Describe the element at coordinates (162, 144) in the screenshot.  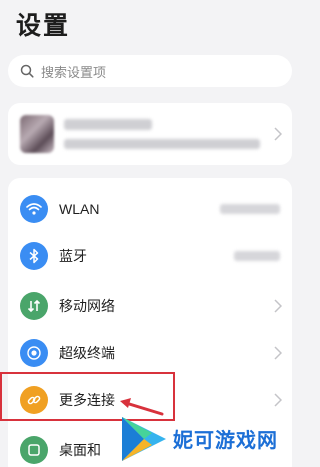
I see `account-detail-blurred` at that location.